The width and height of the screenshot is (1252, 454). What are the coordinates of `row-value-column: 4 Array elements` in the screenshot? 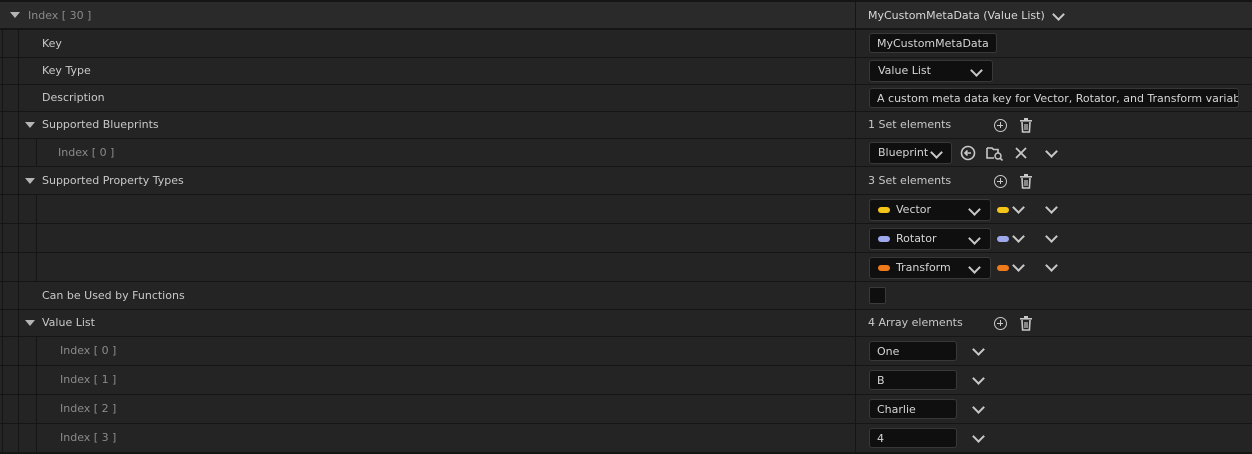 It's located at (1054, 323).